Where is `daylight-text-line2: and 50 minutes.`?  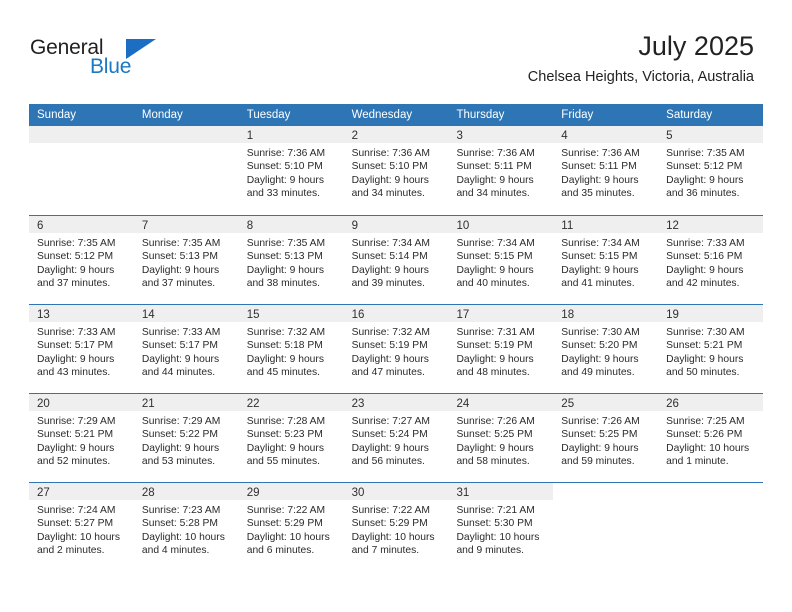 daylight-text-line2: and 50 minutes. is located at coordinates (703, 372).